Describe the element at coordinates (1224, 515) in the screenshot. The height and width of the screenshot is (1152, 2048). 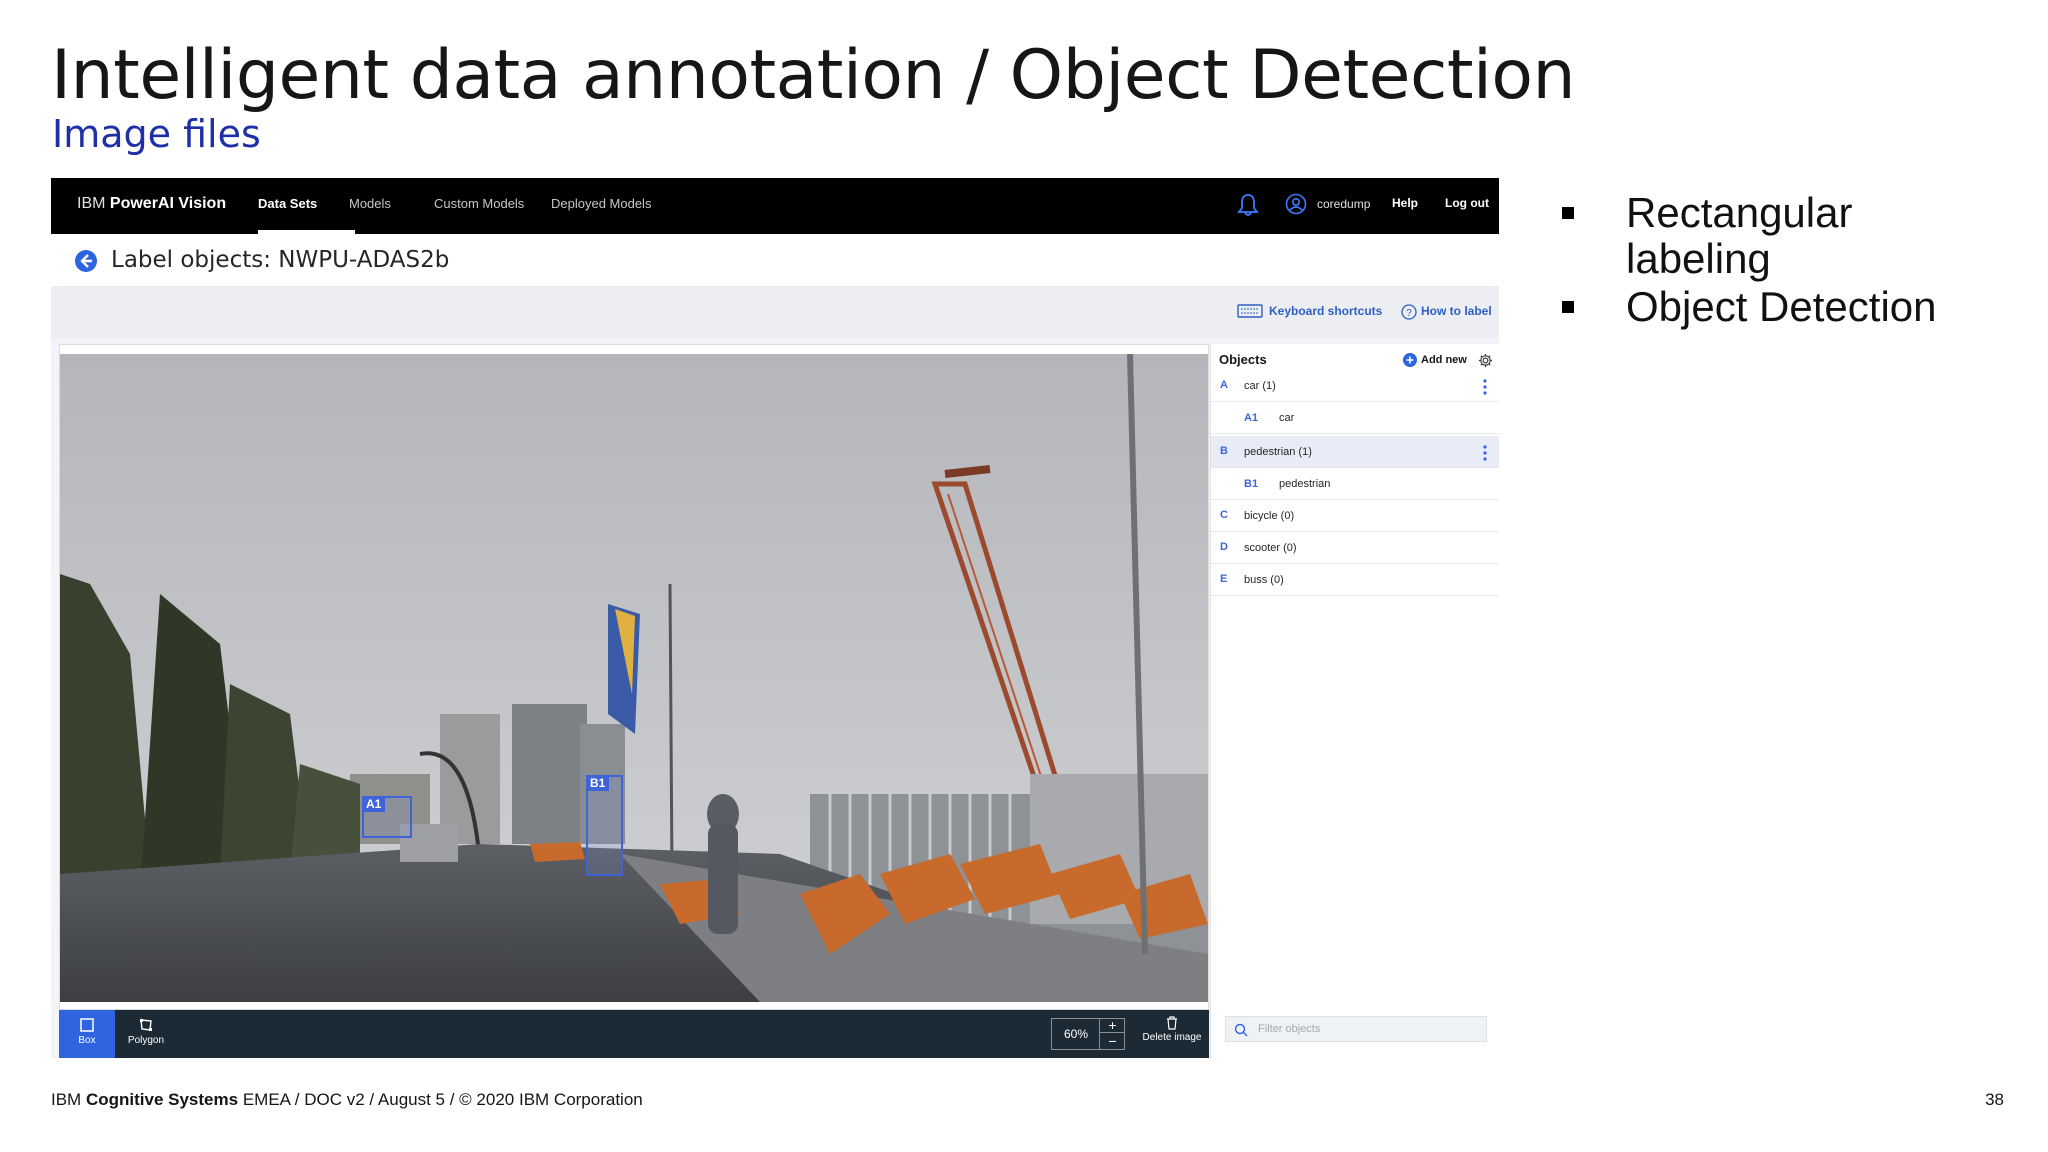
I see `object-class-key: C` at that location.